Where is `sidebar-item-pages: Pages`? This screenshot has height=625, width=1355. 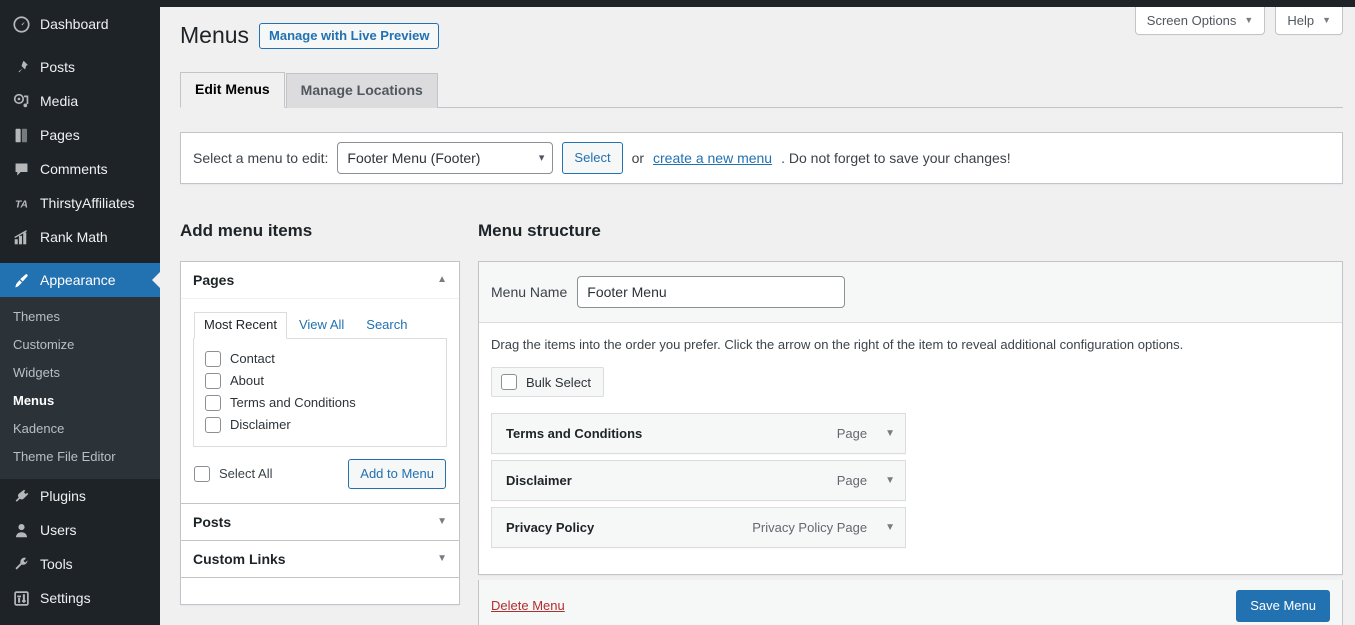
sidebar-item-pages: Pages is located at coordinates (80, 135).